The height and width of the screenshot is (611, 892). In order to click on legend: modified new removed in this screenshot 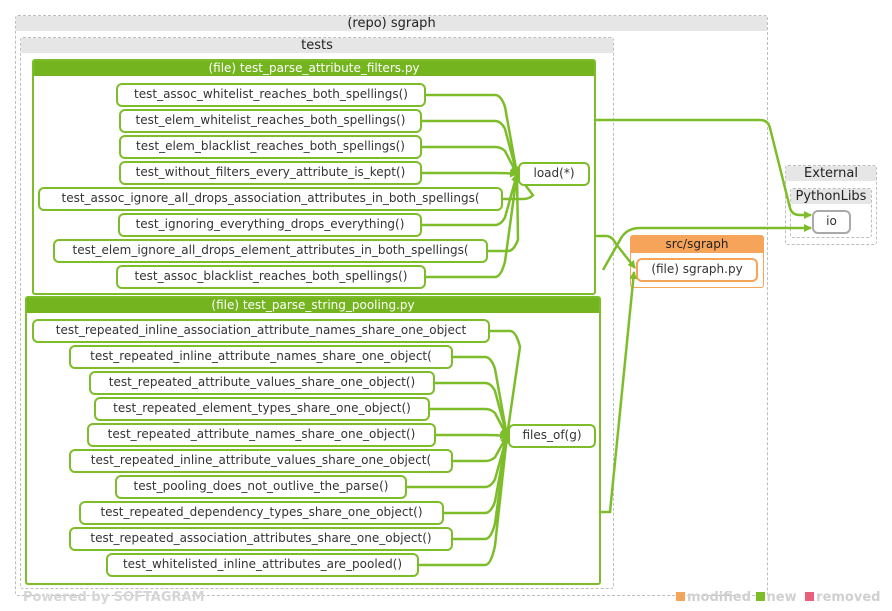, I will do `click(778, 597)`.